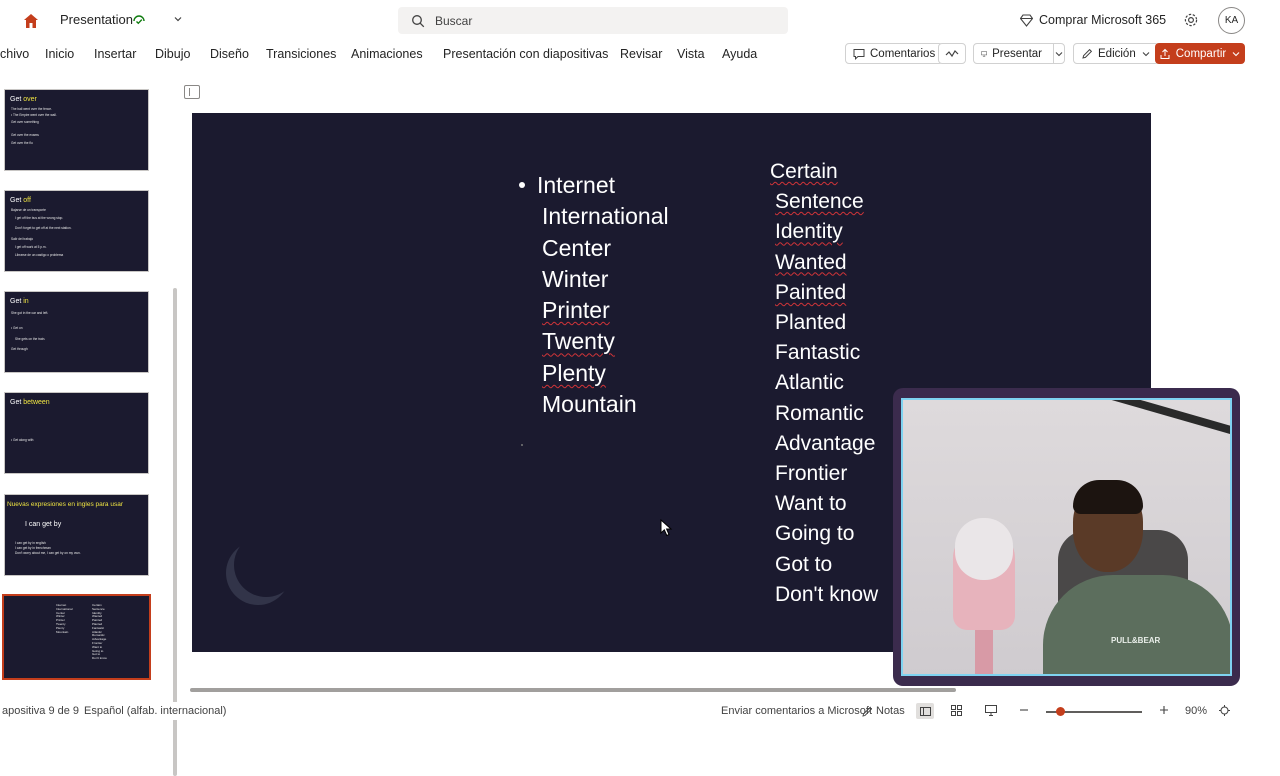  Describe the element at coordinates (172, 54) in the screenshot. I see `tab-dibujo: Dibujo` at that location.